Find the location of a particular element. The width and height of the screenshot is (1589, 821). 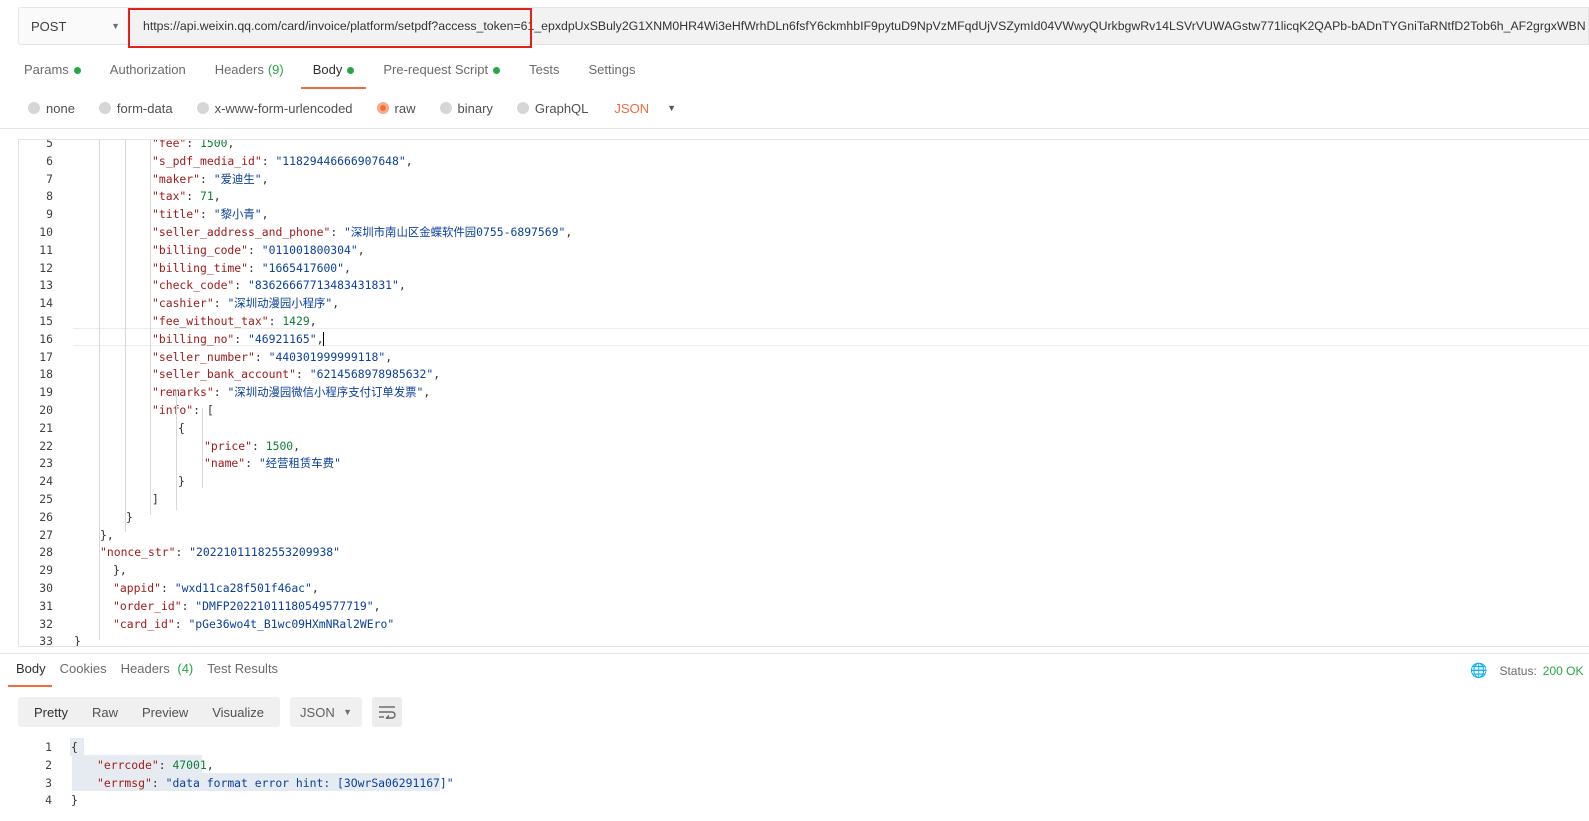

view-visualize-button: Visualize is located at coordinates (238, 712).